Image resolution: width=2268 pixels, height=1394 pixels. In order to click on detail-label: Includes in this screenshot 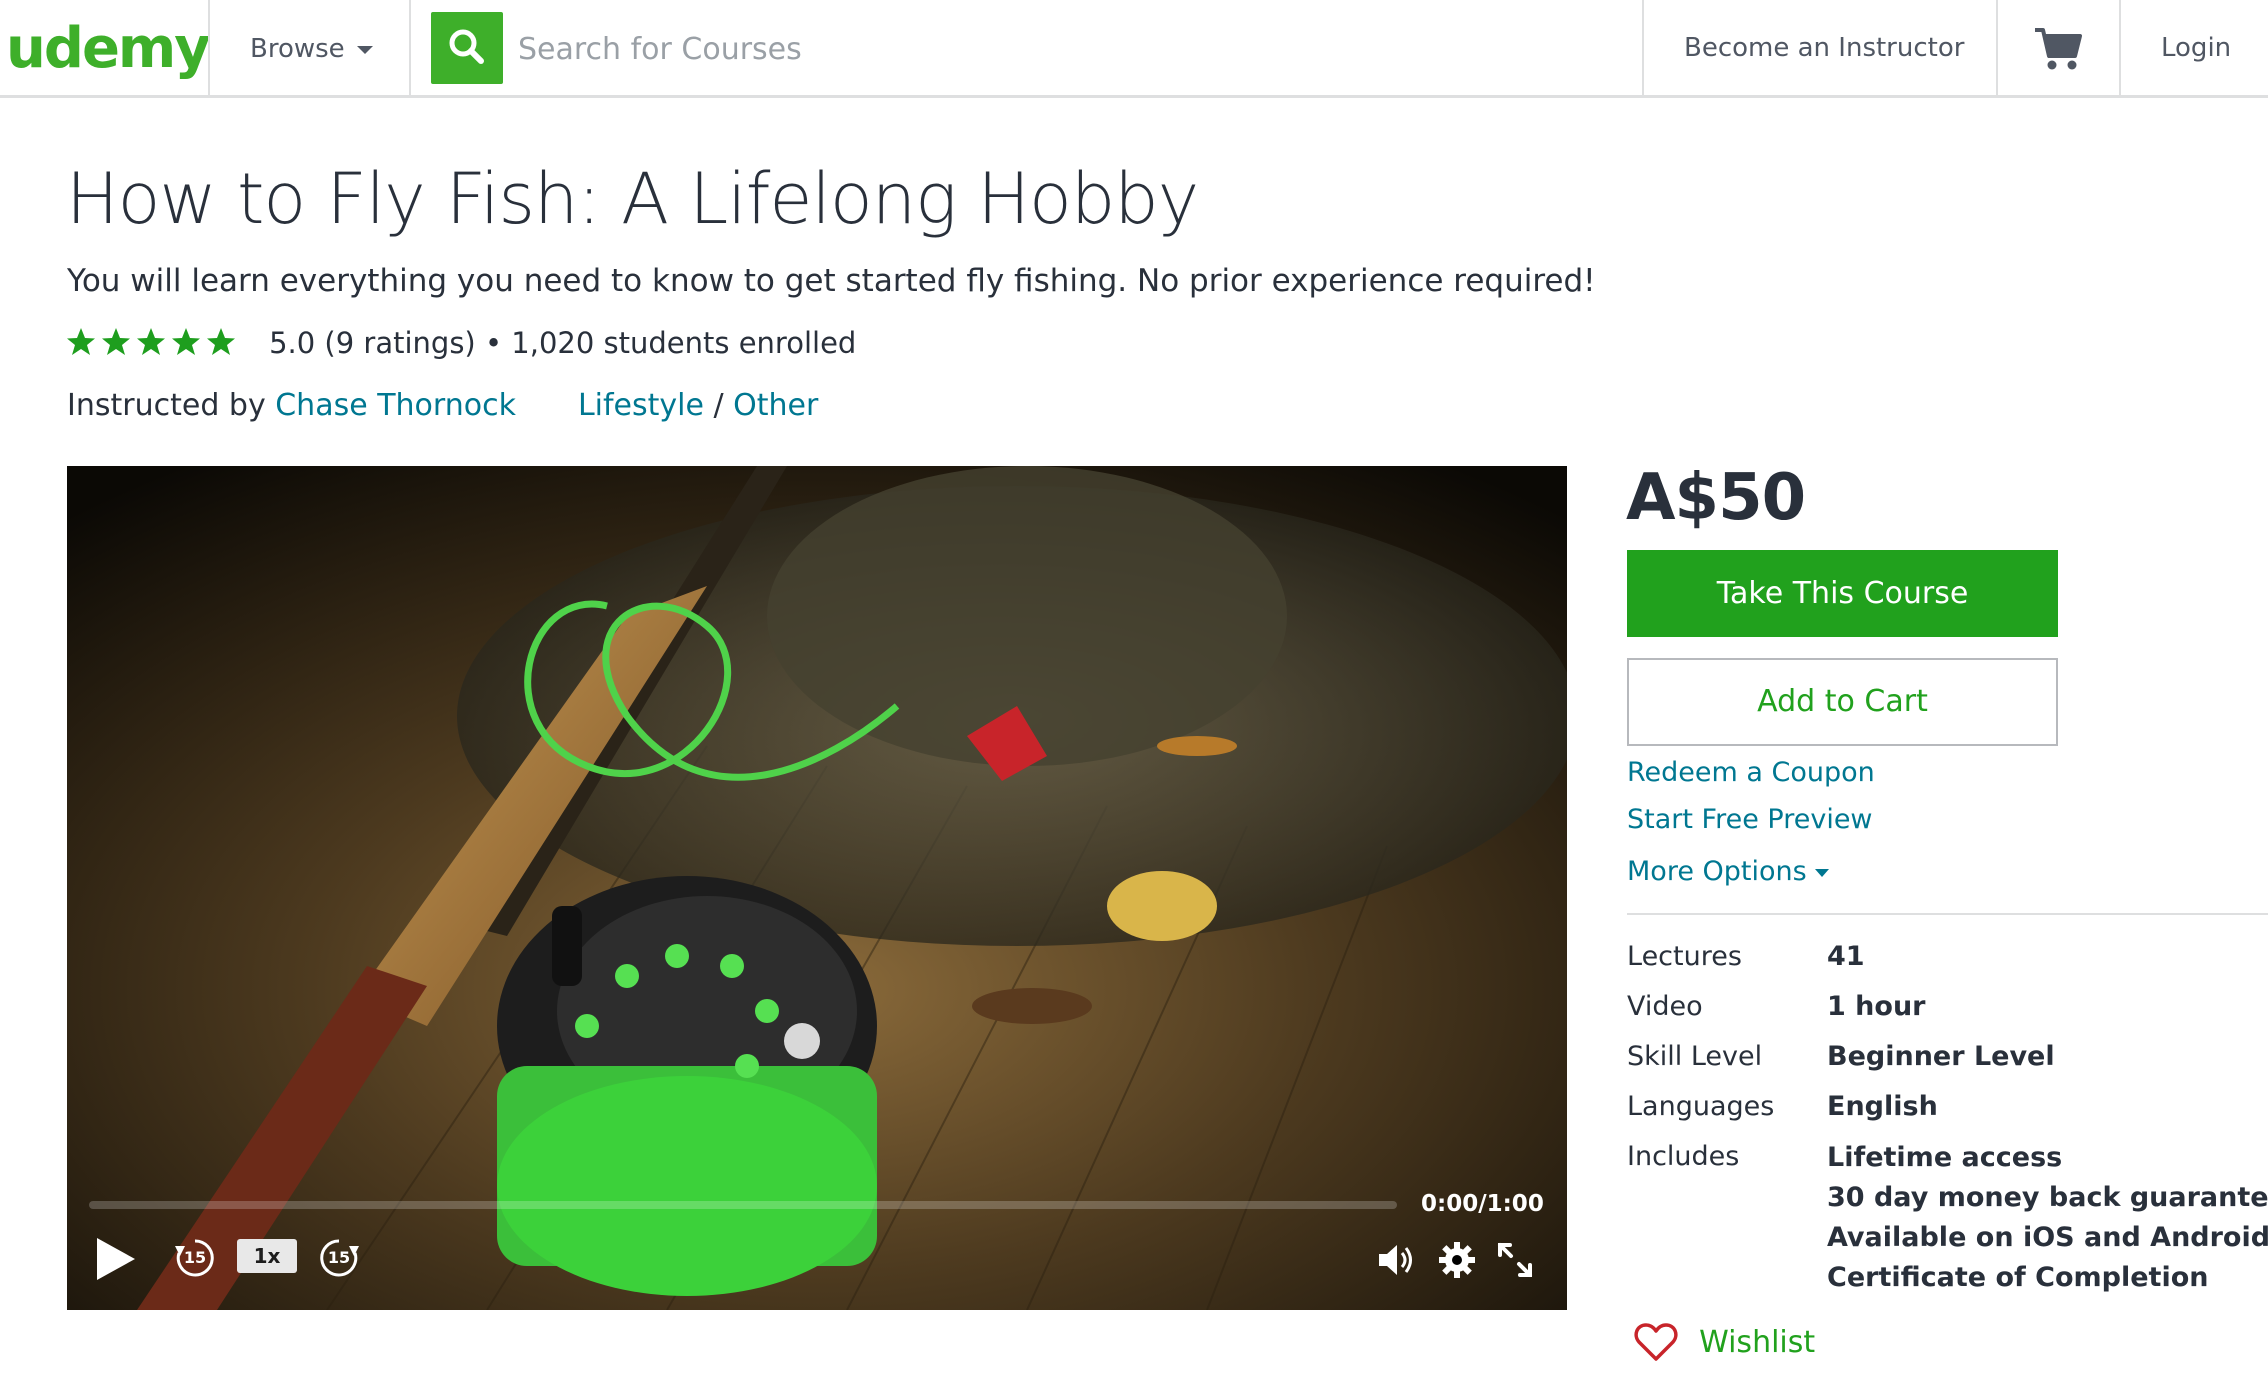, I will do `click(1683, 1156)`.